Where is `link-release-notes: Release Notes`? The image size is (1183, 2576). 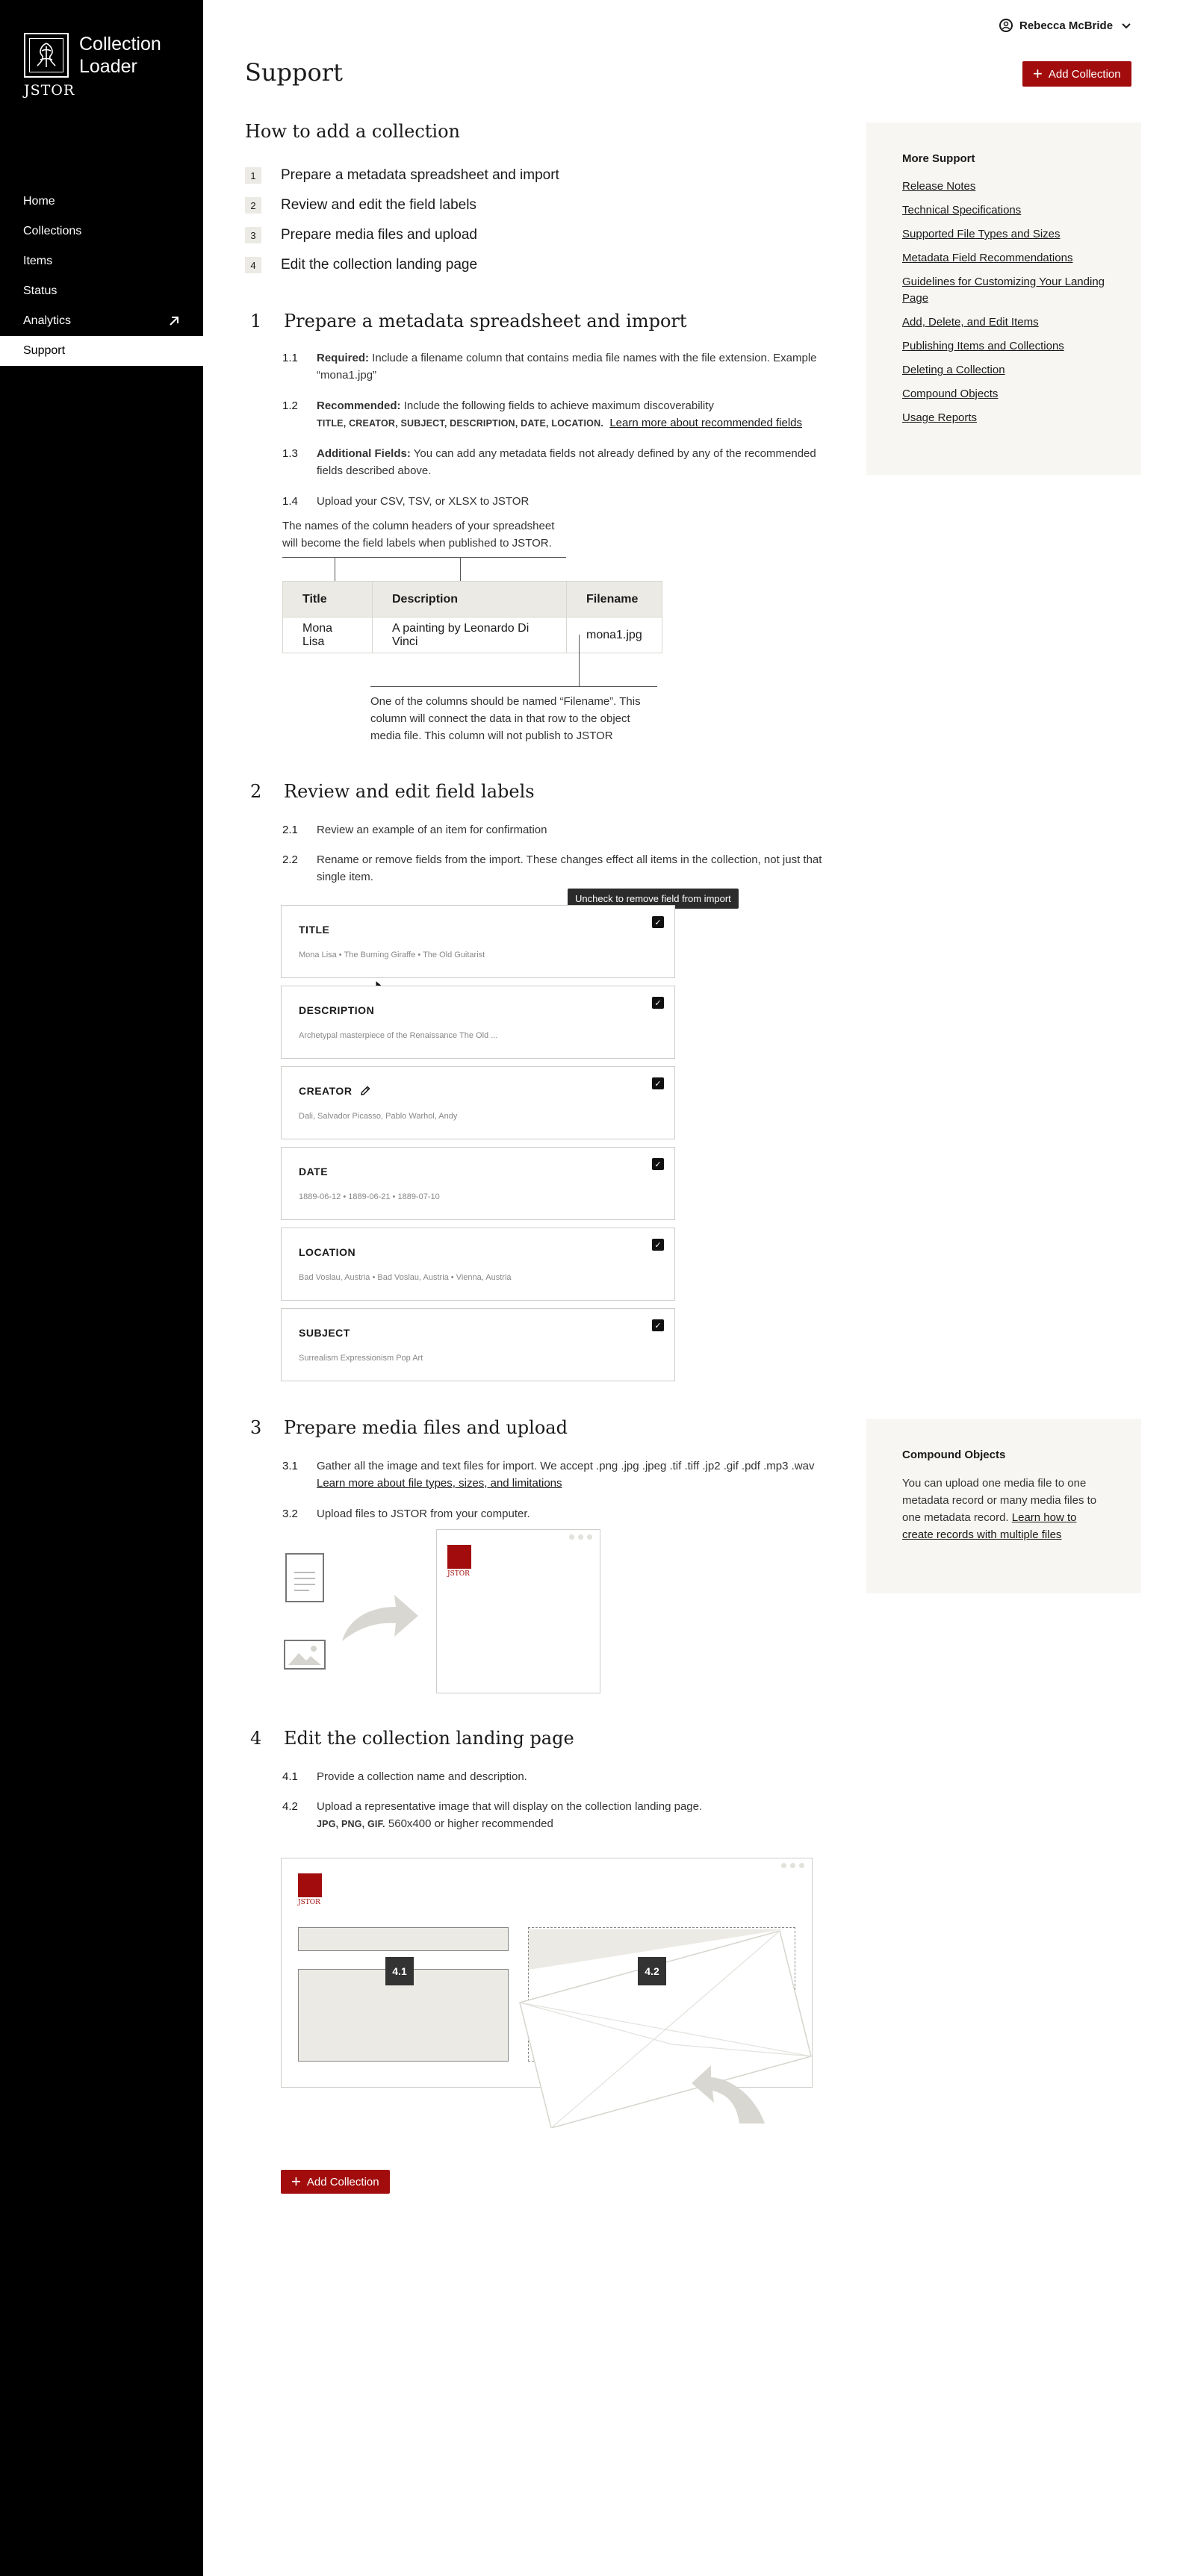 link-release-notes: Release Notes is located at coordinates (1003, 186).